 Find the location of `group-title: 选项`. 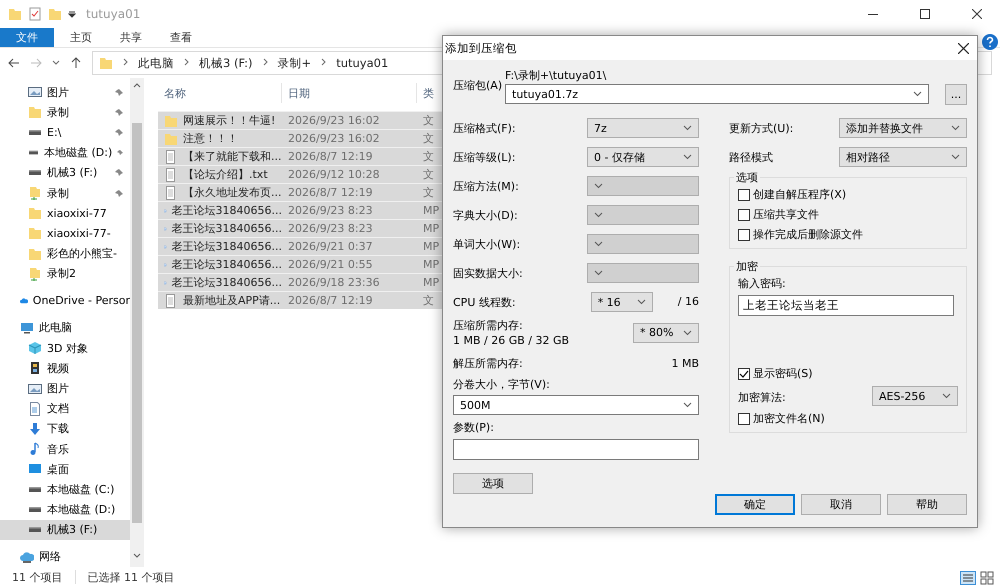

group-title: 选项 is located at coordinates (747, 177).